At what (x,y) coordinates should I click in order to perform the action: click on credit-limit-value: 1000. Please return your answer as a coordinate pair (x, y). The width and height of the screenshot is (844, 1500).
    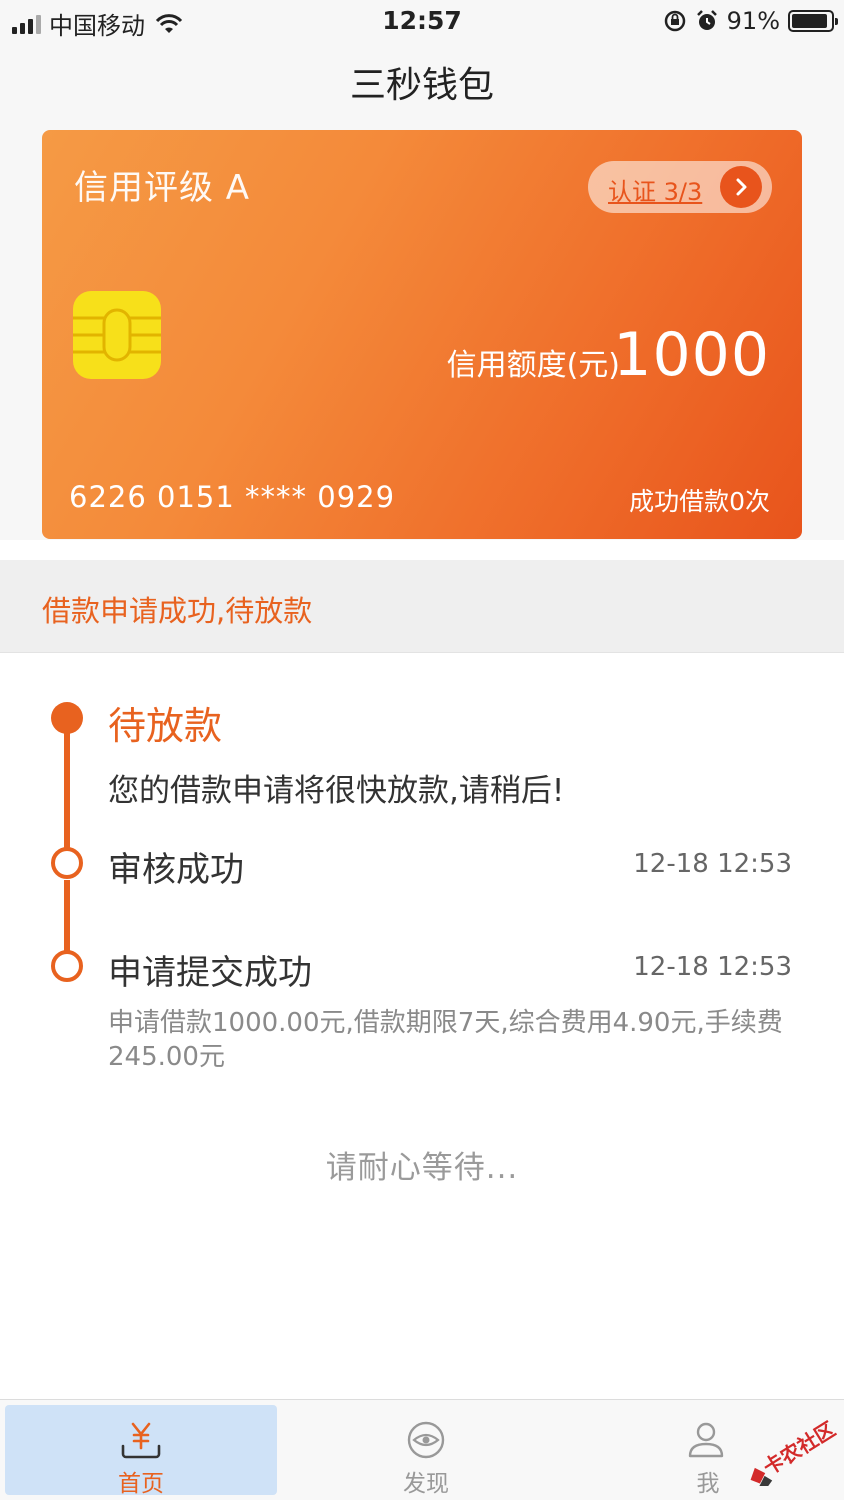
    Looking at the image, I should click on (691, 355).